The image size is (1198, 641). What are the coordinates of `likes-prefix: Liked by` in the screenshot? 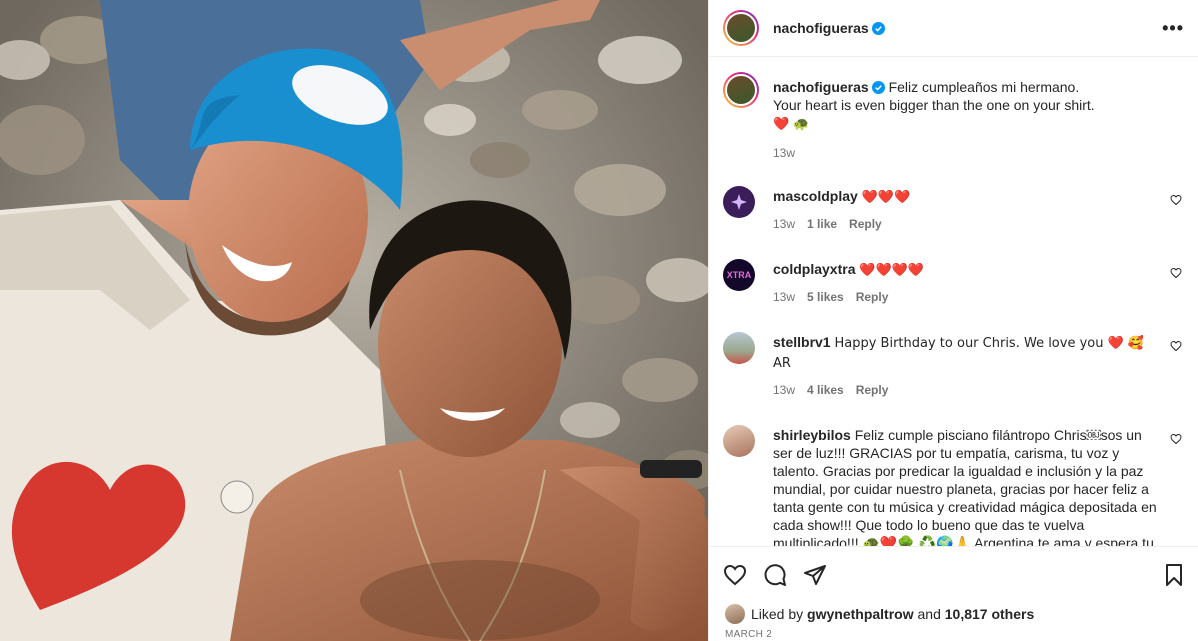 It's located at (777, 614).